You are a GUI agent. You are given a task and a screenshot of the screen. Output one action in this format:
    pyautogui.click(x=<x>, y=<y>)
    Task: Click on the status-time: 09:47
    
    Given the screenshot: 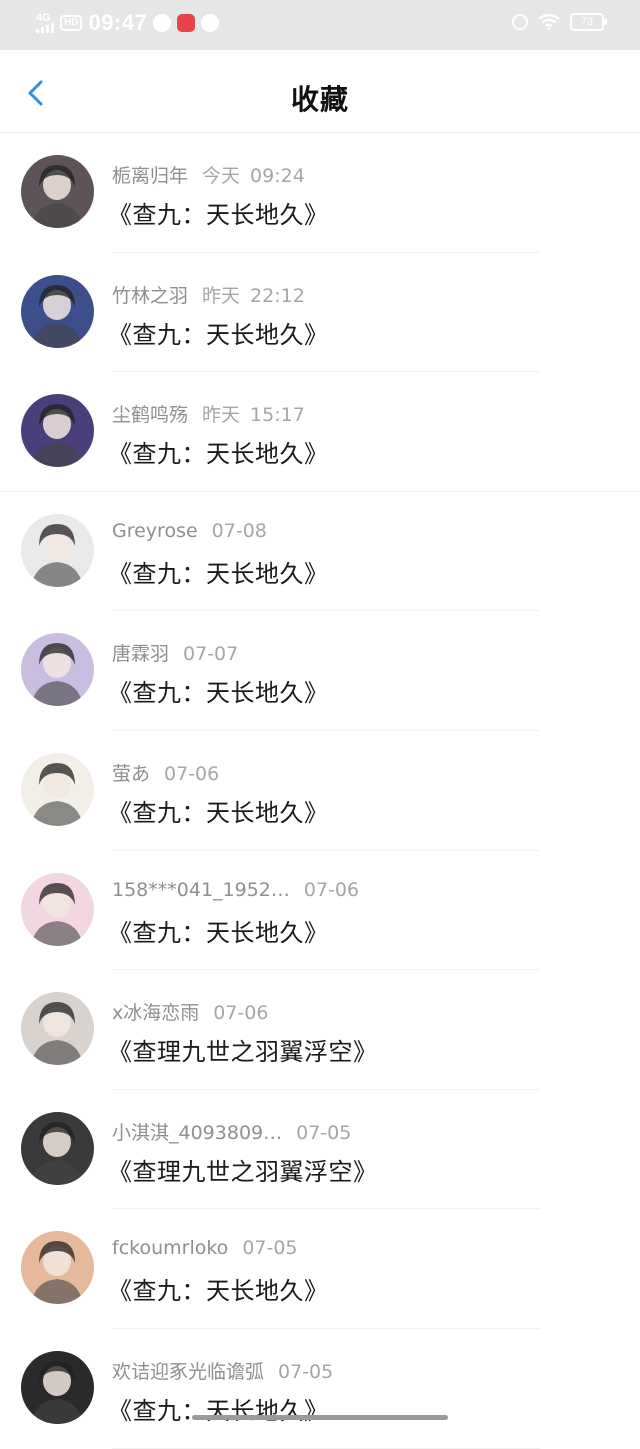 What is the action you would take?
    pyautogui.click(x=118, y=22)
    